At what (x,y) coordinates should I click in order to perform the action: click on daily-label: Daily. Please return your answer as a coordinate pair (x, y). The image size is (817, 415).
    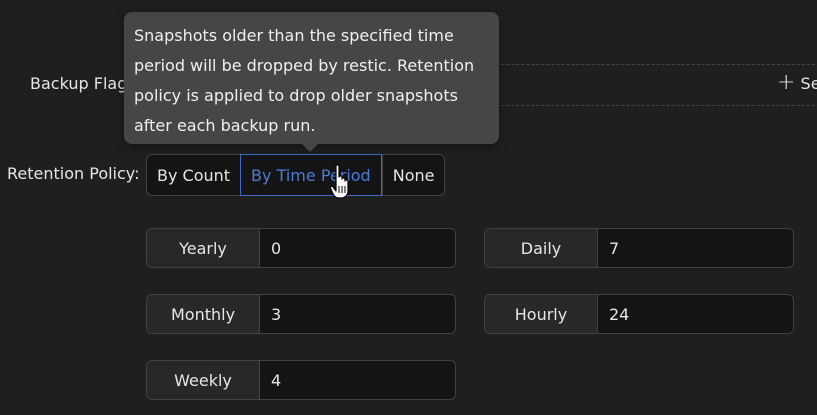
    Looking at the image, I should click on (541, 248).